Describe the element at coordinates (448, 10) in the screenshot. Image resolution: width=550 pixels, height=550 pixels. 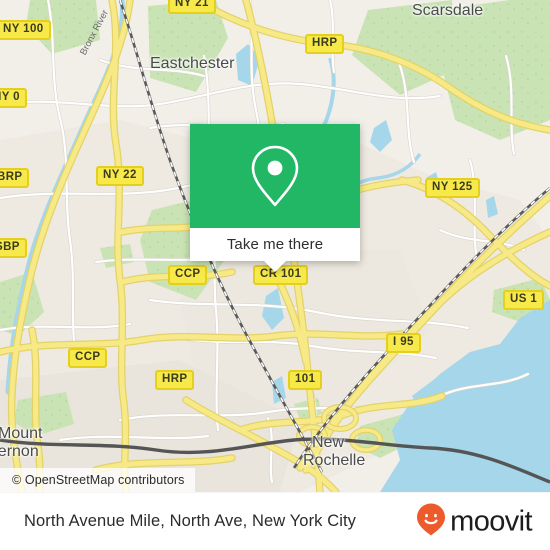
I see `place-label-scarsdale: Scarsdale` at that location.